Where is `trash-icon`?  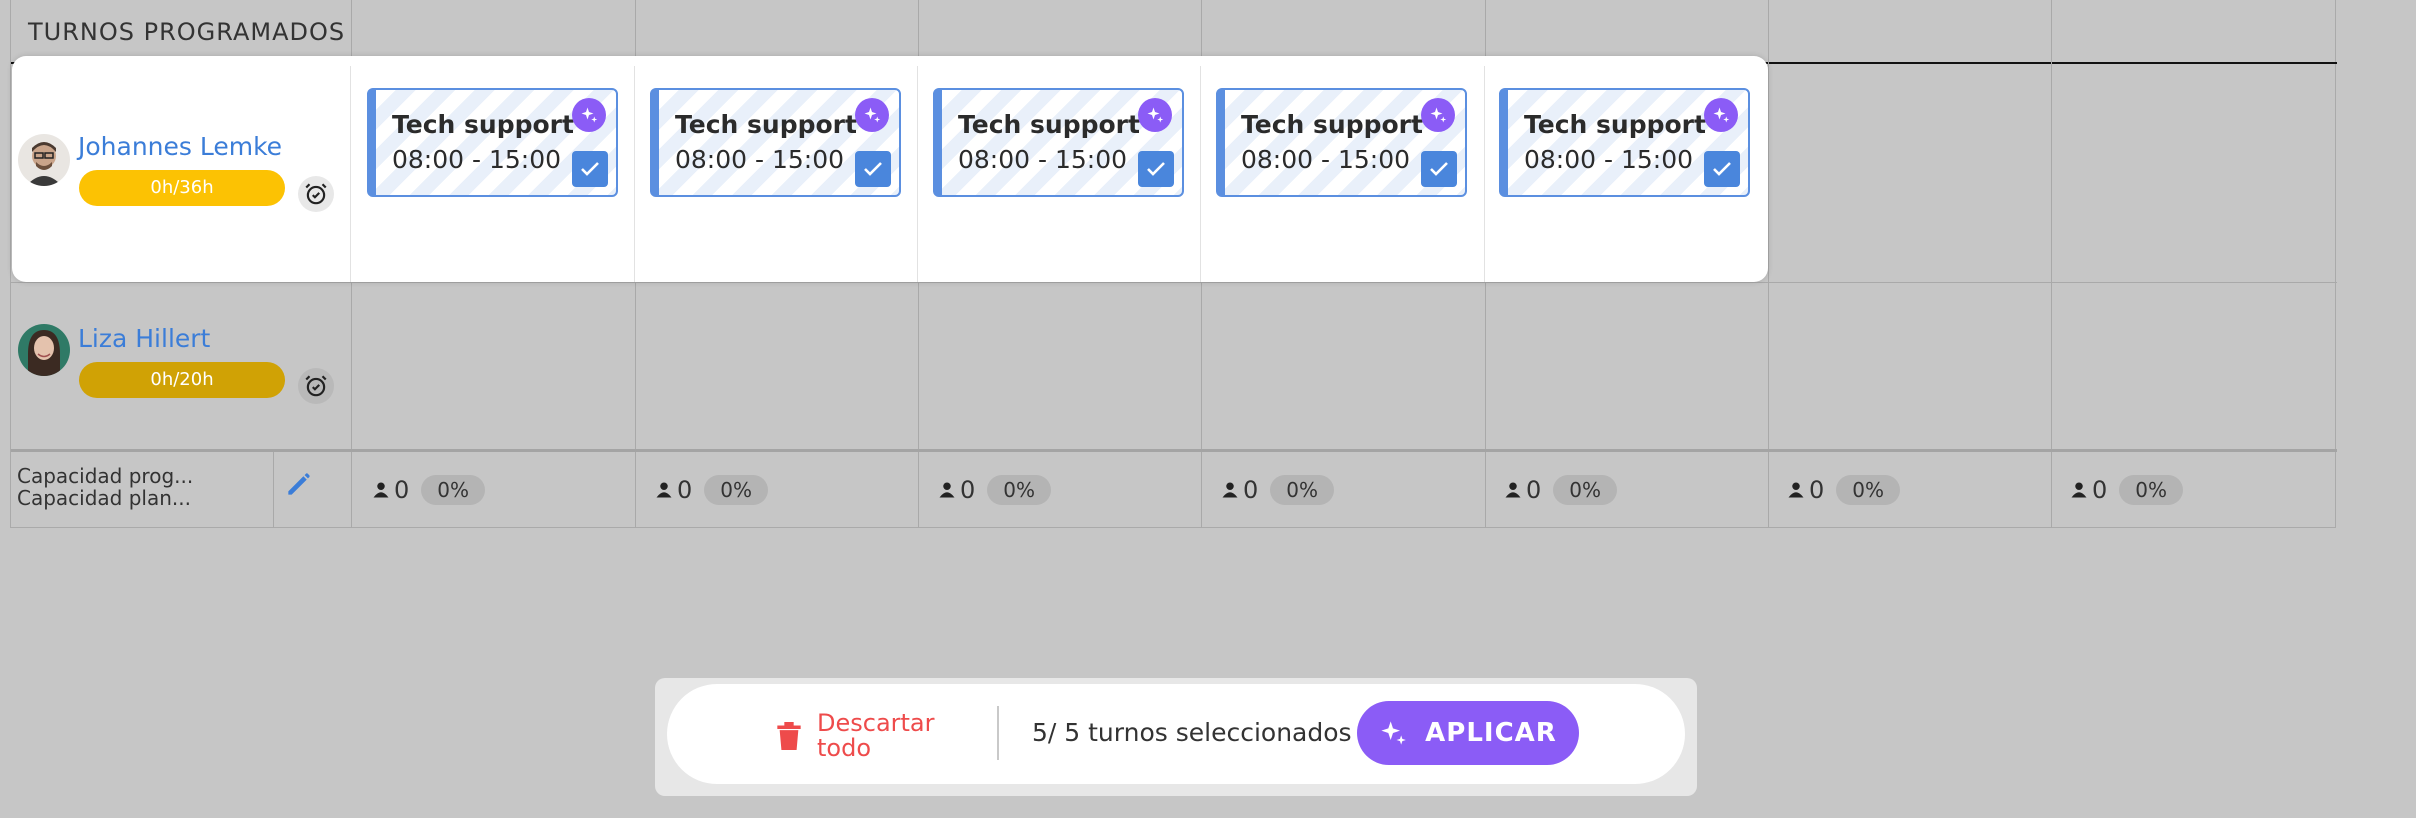 trash-icon is located at coordinates (789, 736).